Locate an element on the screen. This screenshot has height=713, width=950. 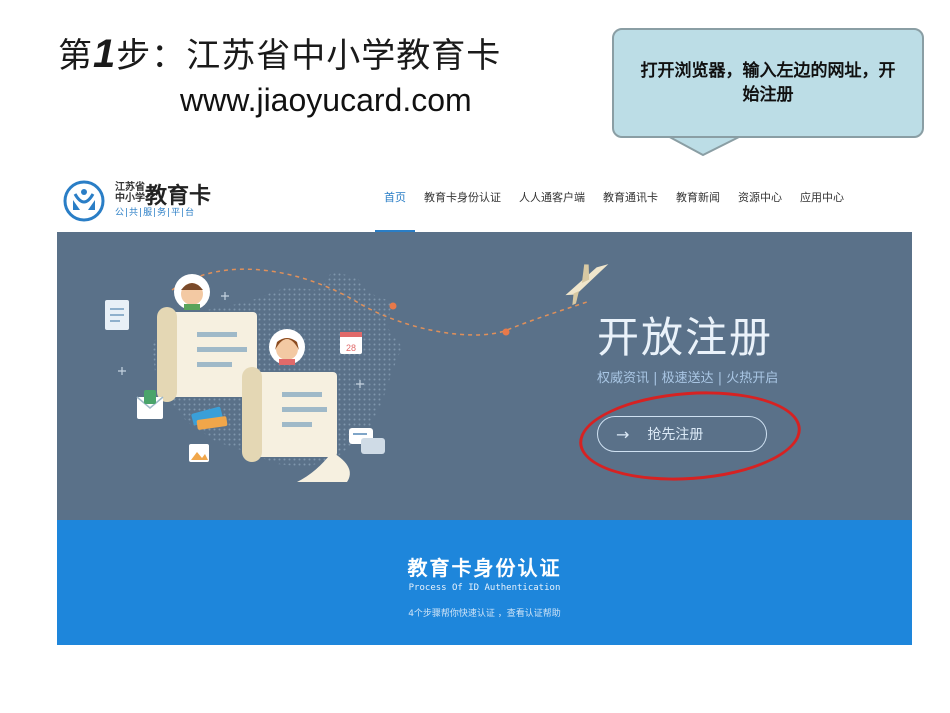
logo-line2: 中小学 is located at coordinates (130, 198).